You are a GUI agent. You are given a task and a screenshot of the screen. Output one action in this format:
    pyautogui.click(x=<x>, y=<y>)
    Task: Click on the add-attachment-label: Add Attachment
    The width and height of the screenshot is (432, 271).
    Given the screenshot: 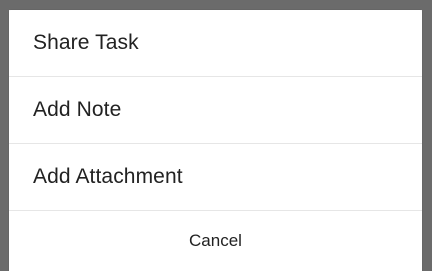 What is the action you would take?
    pyautogui.click(x=108, y=176)
    